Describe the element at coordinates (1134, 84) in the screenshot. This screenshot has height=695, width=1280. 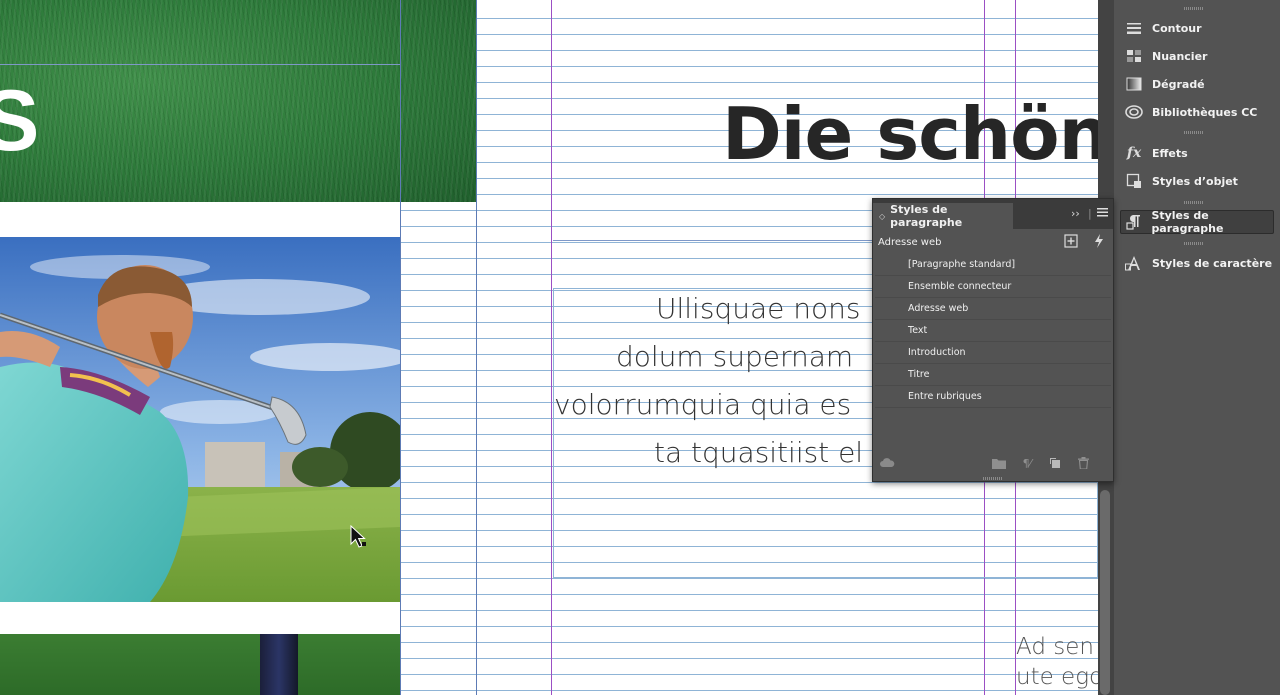
I see `gradient-icon` at that location.